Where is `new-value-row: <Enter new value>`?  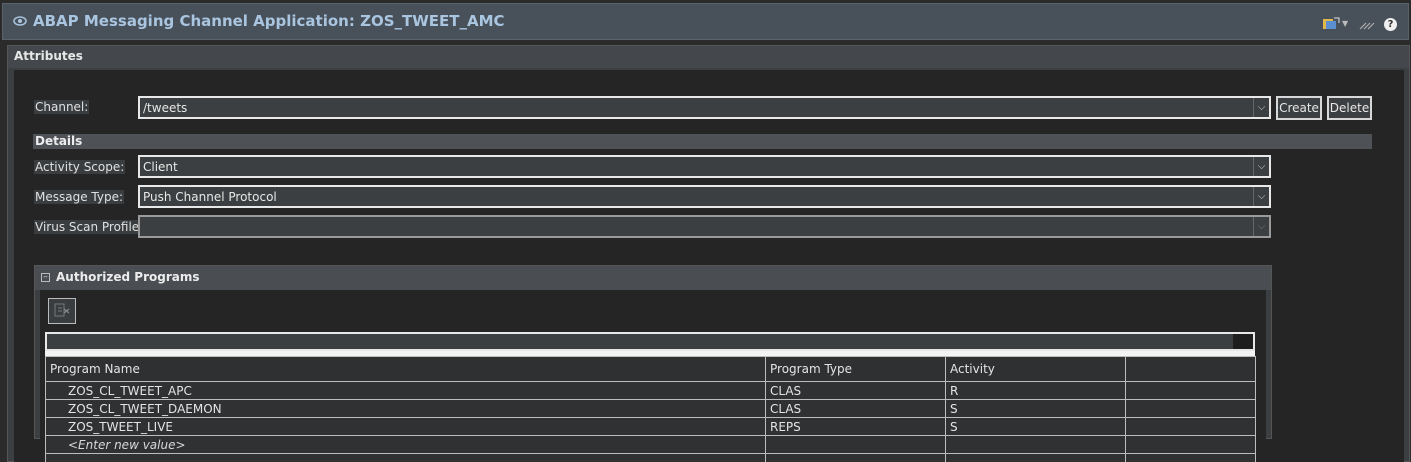
new-value-row: <Enter new value> is located at coordinates (650, 444).